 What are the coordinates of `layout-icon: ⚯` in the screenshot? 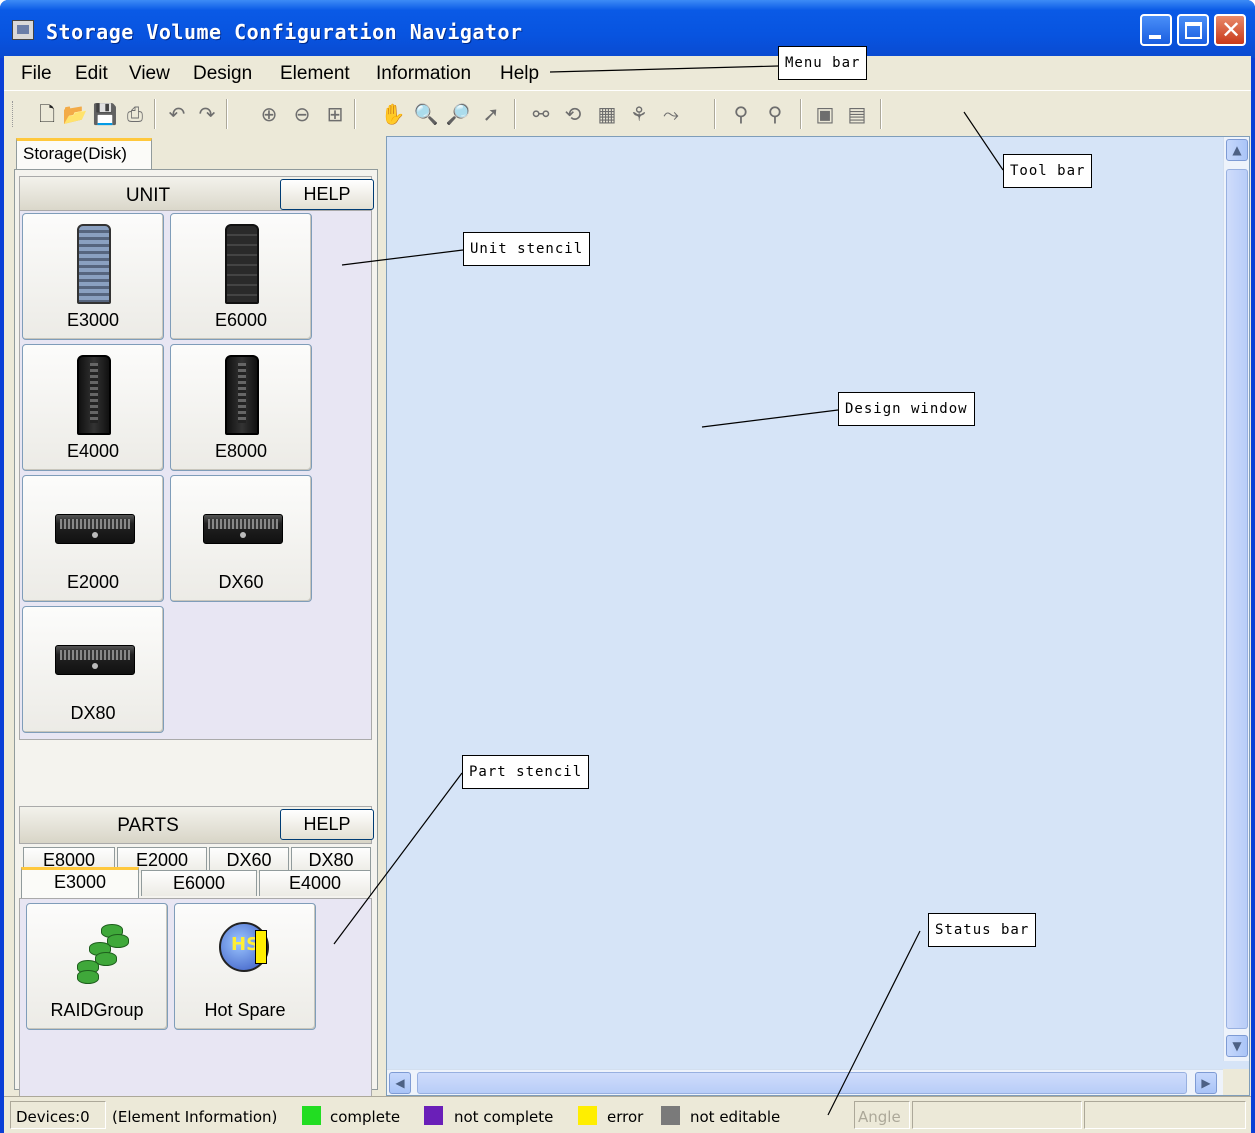 It's located at (541, 114).